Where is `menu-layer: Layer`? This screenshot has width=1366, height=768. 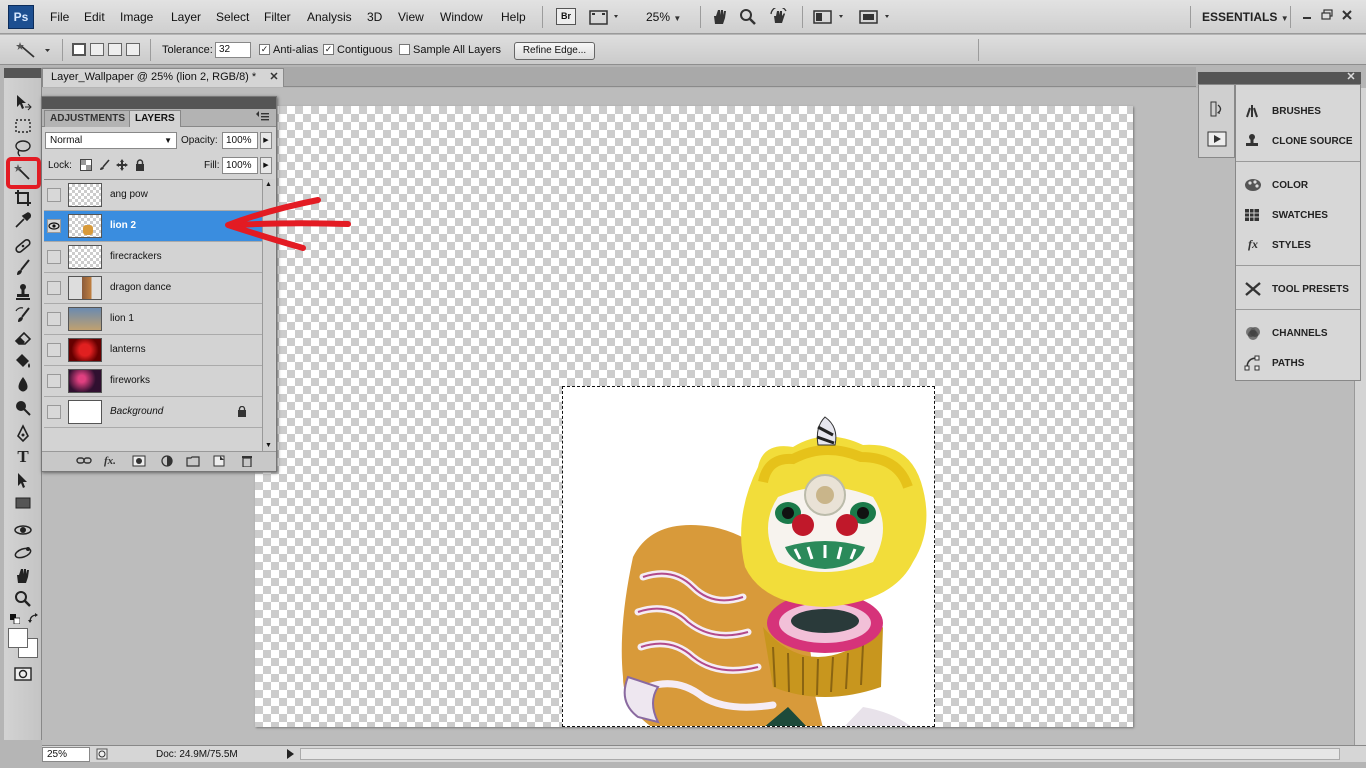 menu-layer: Layer is located at coordinates (186, 17).